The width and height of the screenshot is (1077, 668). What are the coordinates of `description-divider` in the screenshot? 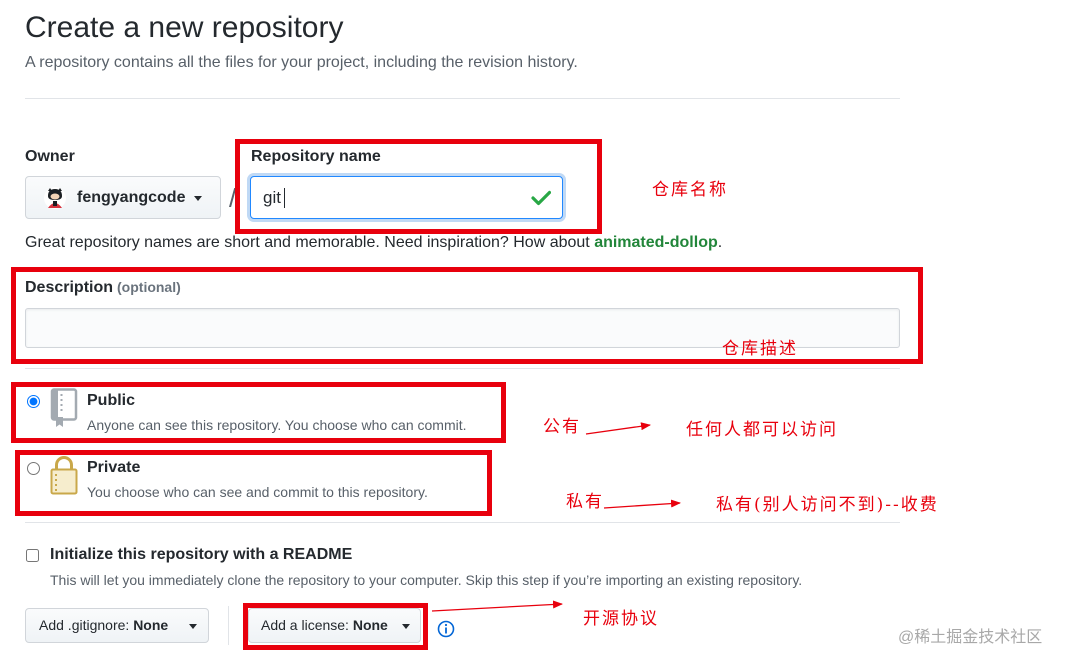 It's located at (462, 368).